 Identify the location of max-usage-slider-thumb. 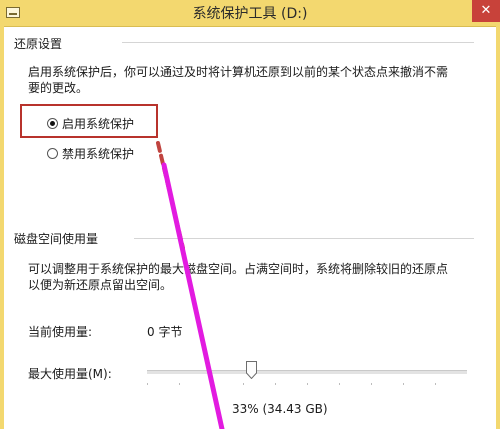
(251, 370).